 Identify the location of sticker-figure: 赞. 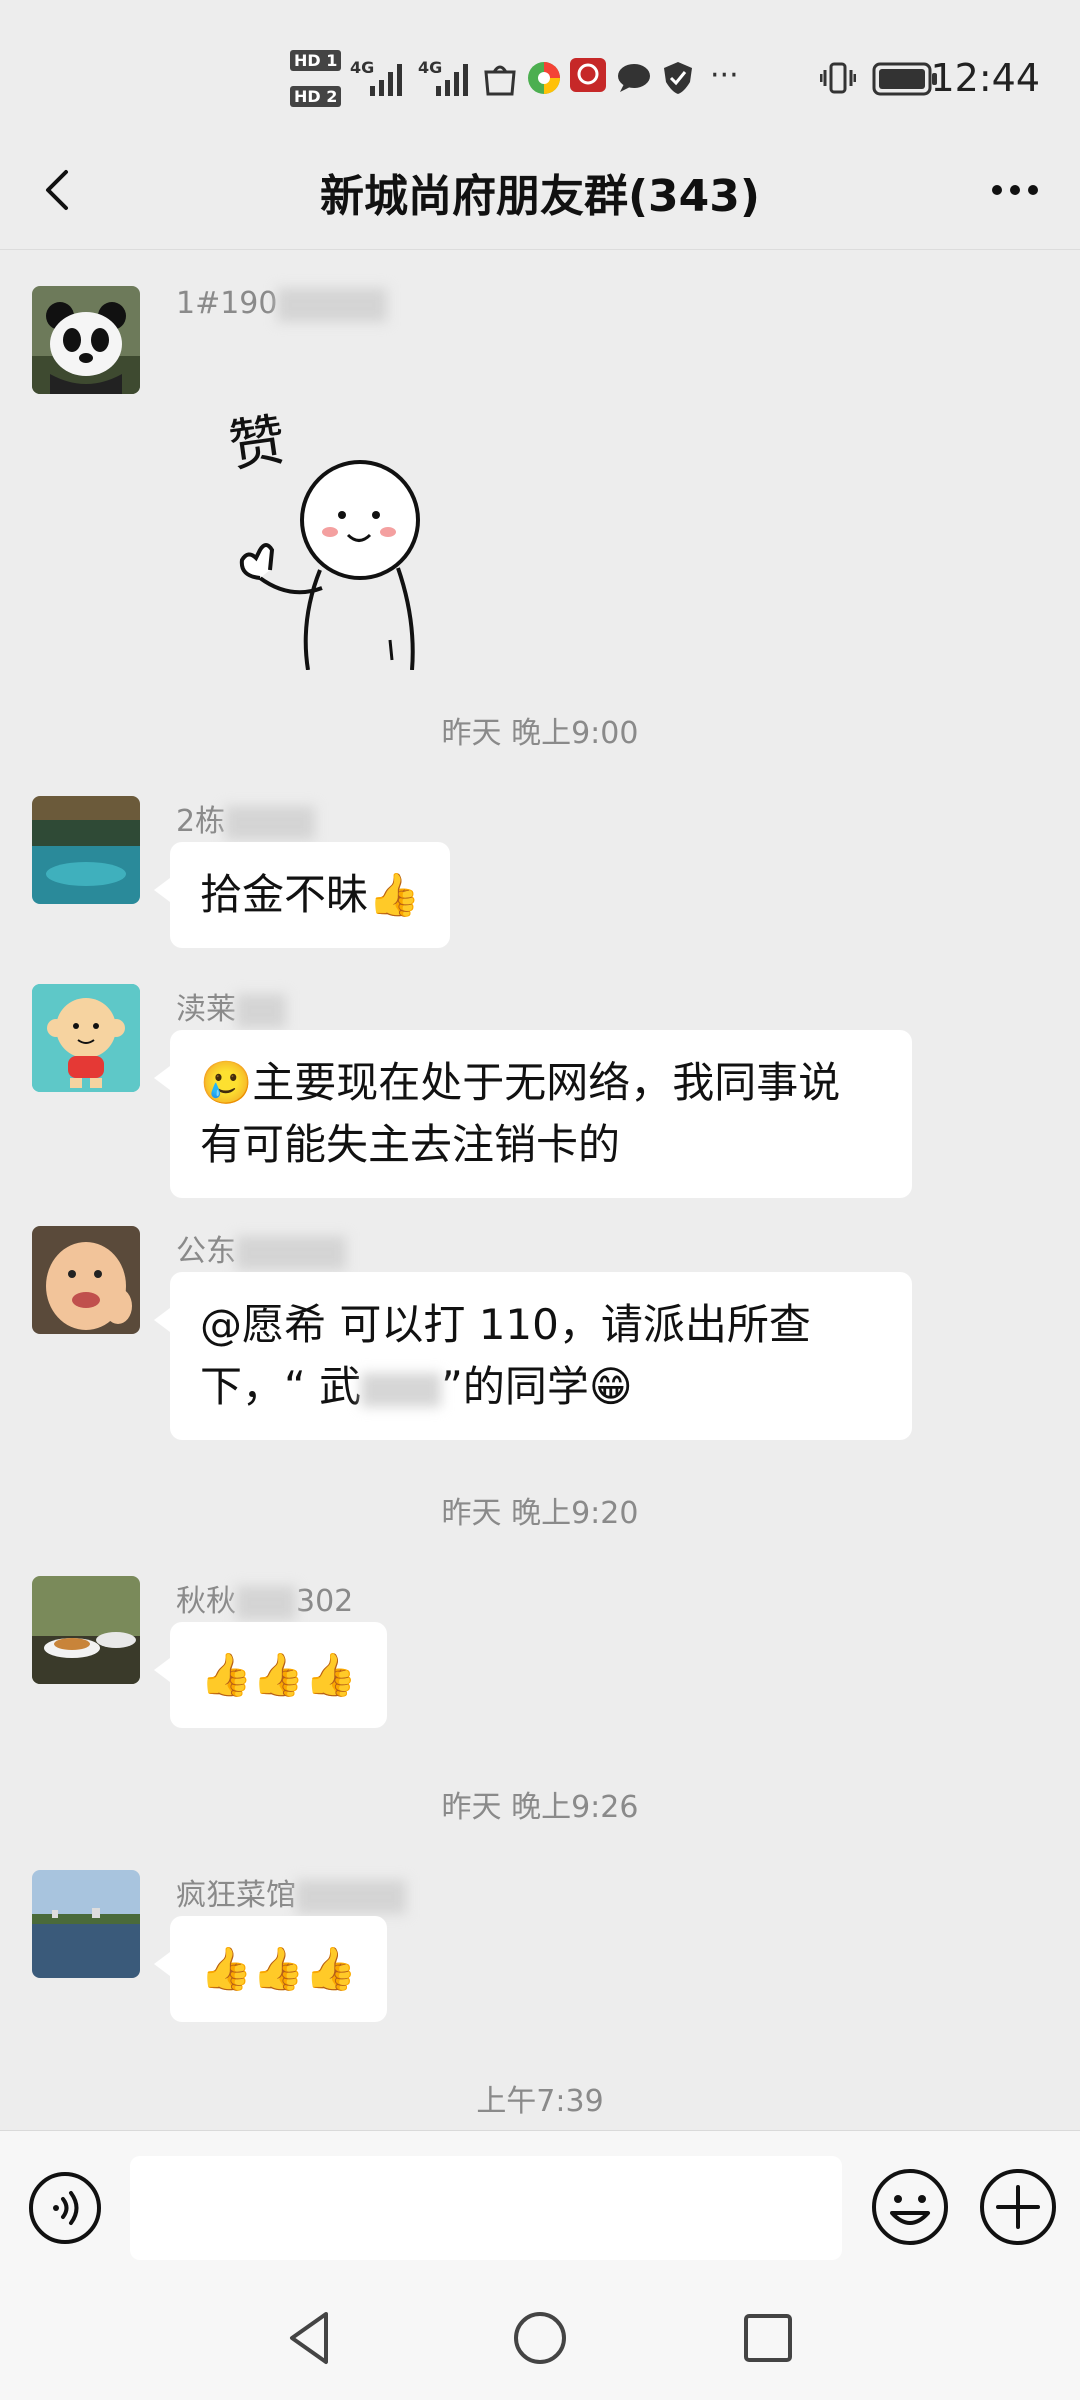
(322, 539).